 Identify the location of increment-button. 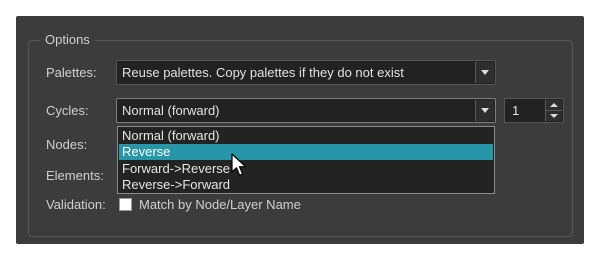
(554, 105).